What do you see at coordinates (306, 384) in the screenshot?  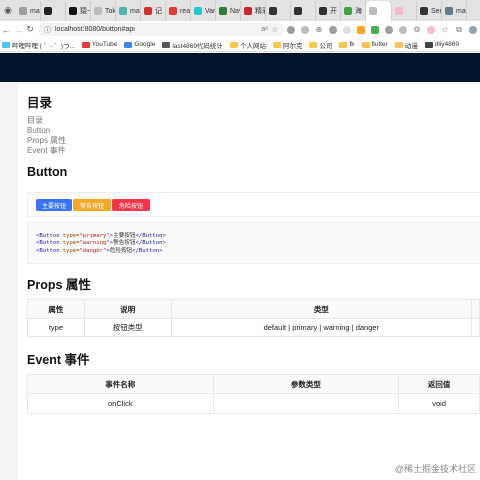 I see `table-header-cell: 参数类型` at bounding box center [306, 384].